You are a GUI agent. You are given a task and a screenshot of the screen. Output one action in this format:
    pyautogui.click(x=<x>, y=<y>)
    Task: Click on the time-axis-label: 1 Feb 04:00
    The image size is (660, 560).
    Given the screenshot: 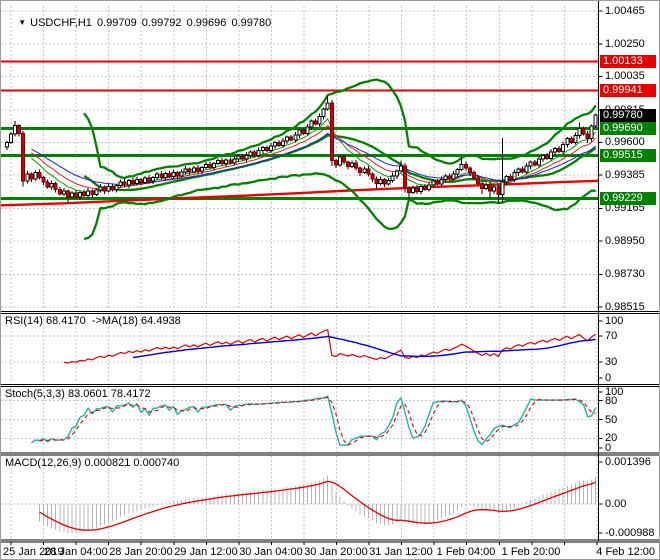 What is the action you would take?
    pyautogui.click(x=466, y=552)
    